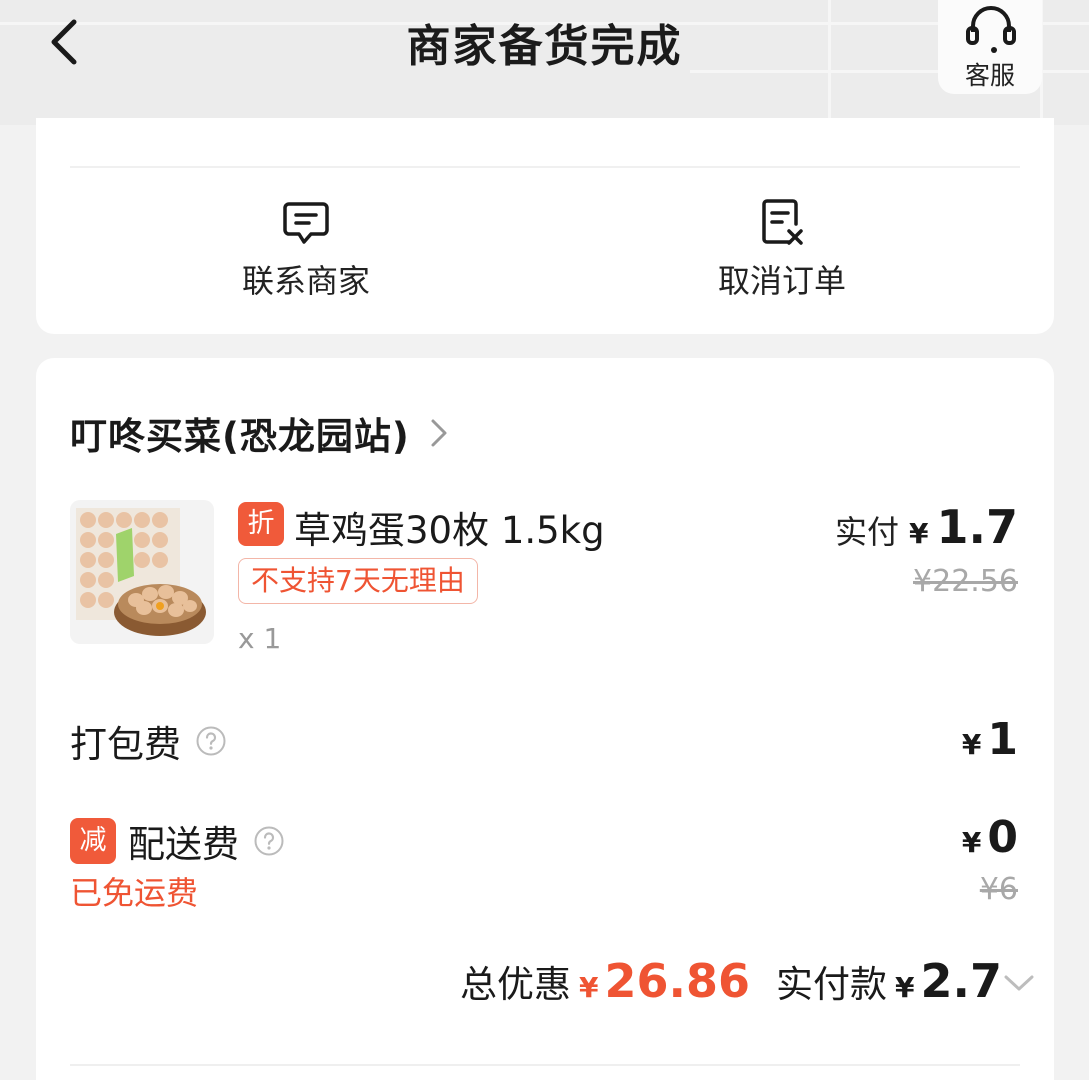 Image resolution: width=1089 pixels, height=1080 pixels. What do you see at coordinates (1002, 837) in the screenshot?
I see `delivery-fee-value: 0` at bounding box center [1002, 837].